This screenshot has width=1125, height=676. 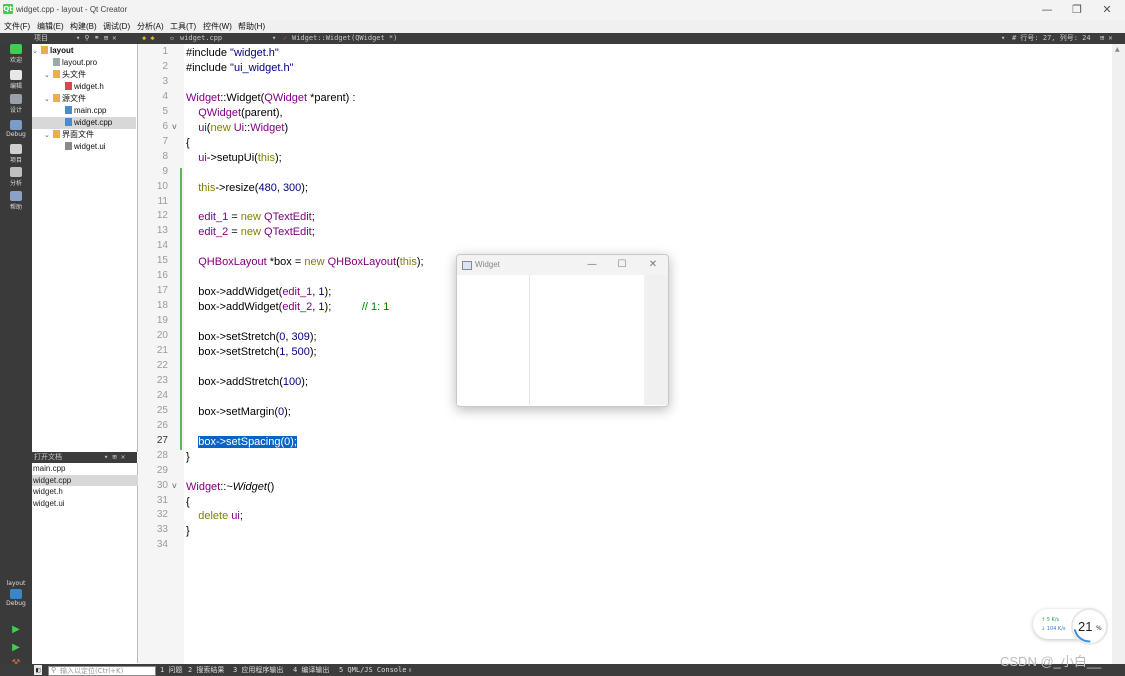 I want to click on open-document-item: main.cpp, so click(x=85, y=468).